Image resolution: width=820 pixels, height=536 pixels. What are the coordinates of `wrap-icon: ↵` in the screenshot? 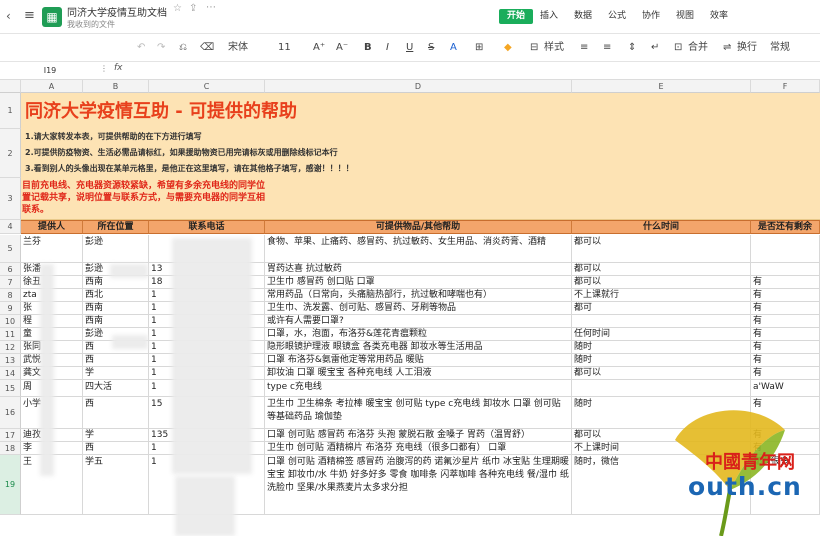 It's located at (655, 48).